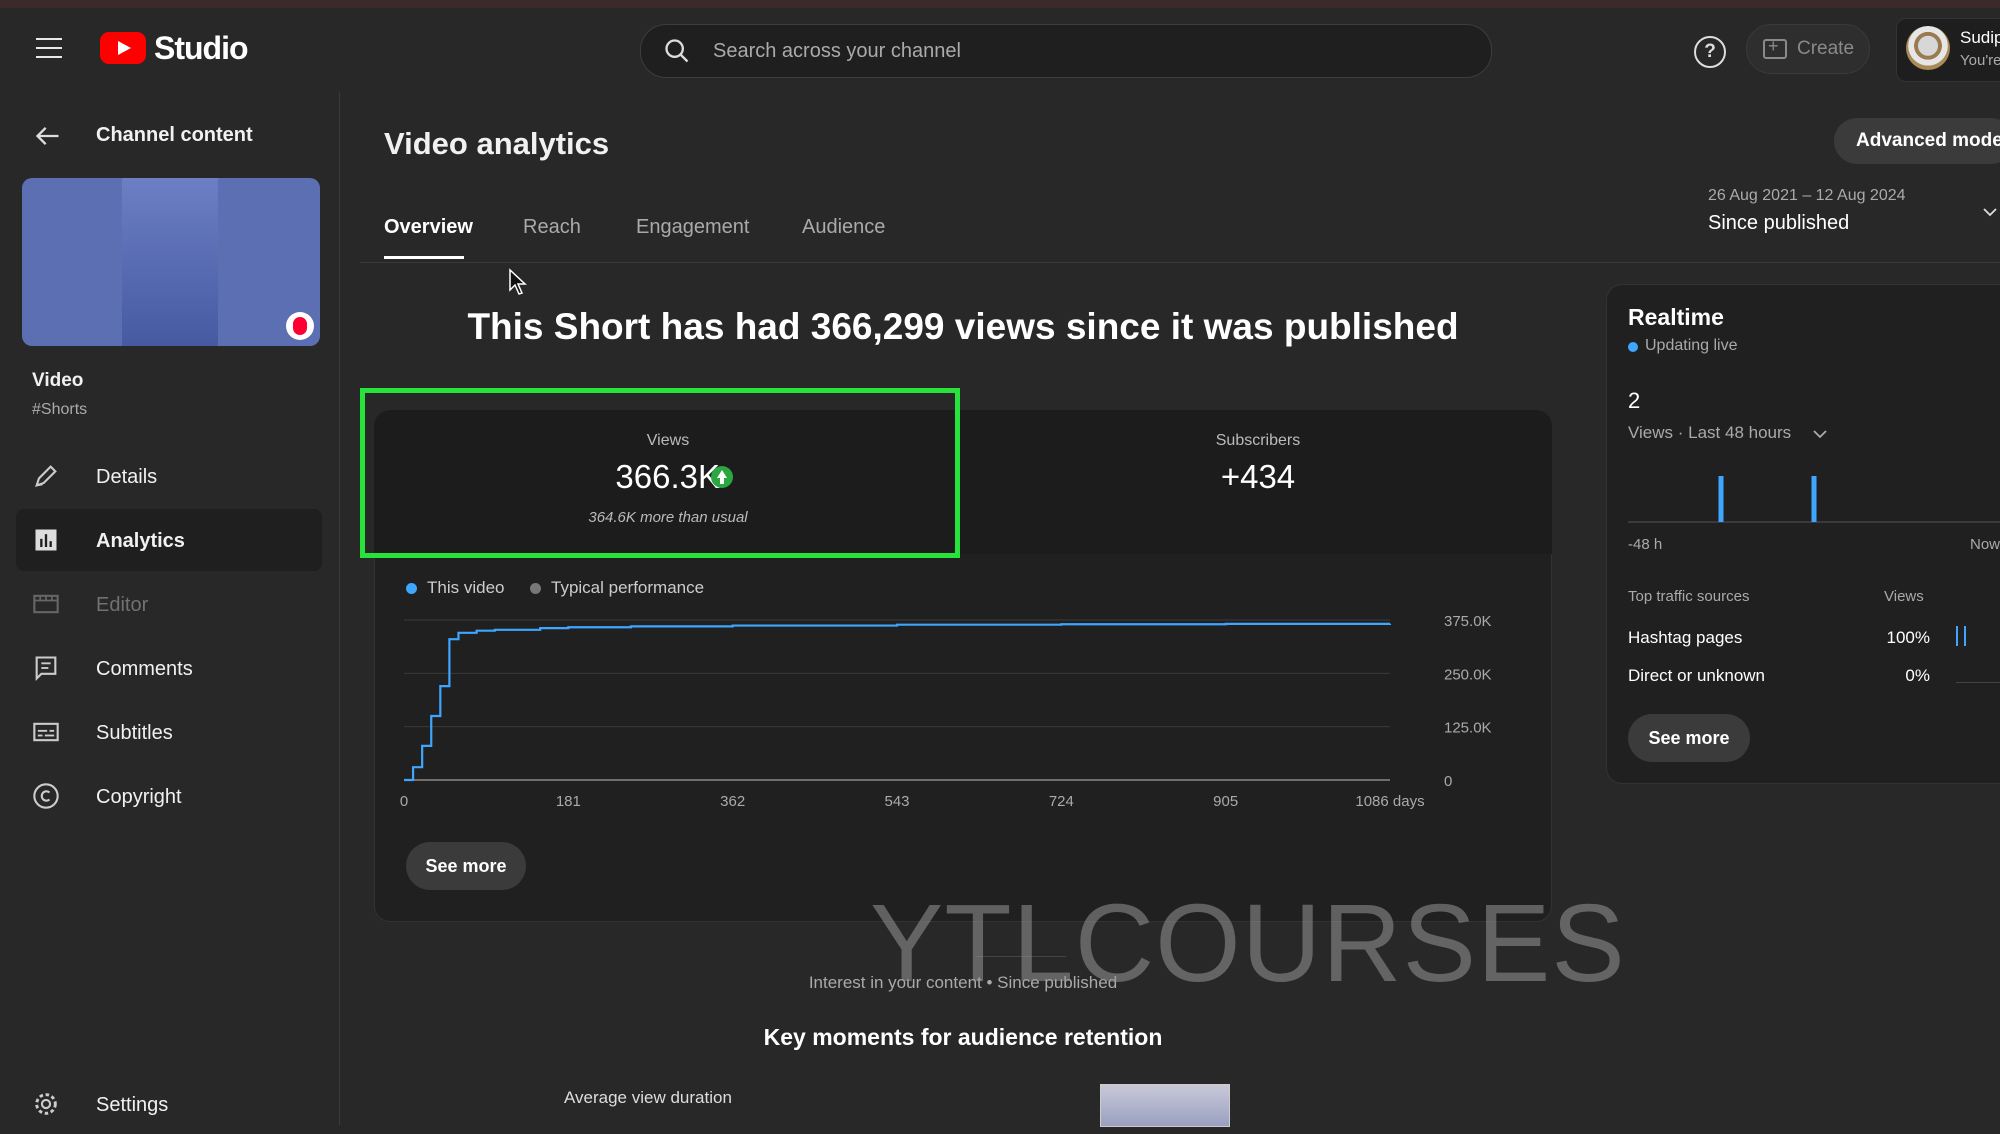 The width and height of the screenshot is (2000, 1134). Describe the element at coordinates (424, 257) in the screenshot. I see `active-tab-indicator` at that location.